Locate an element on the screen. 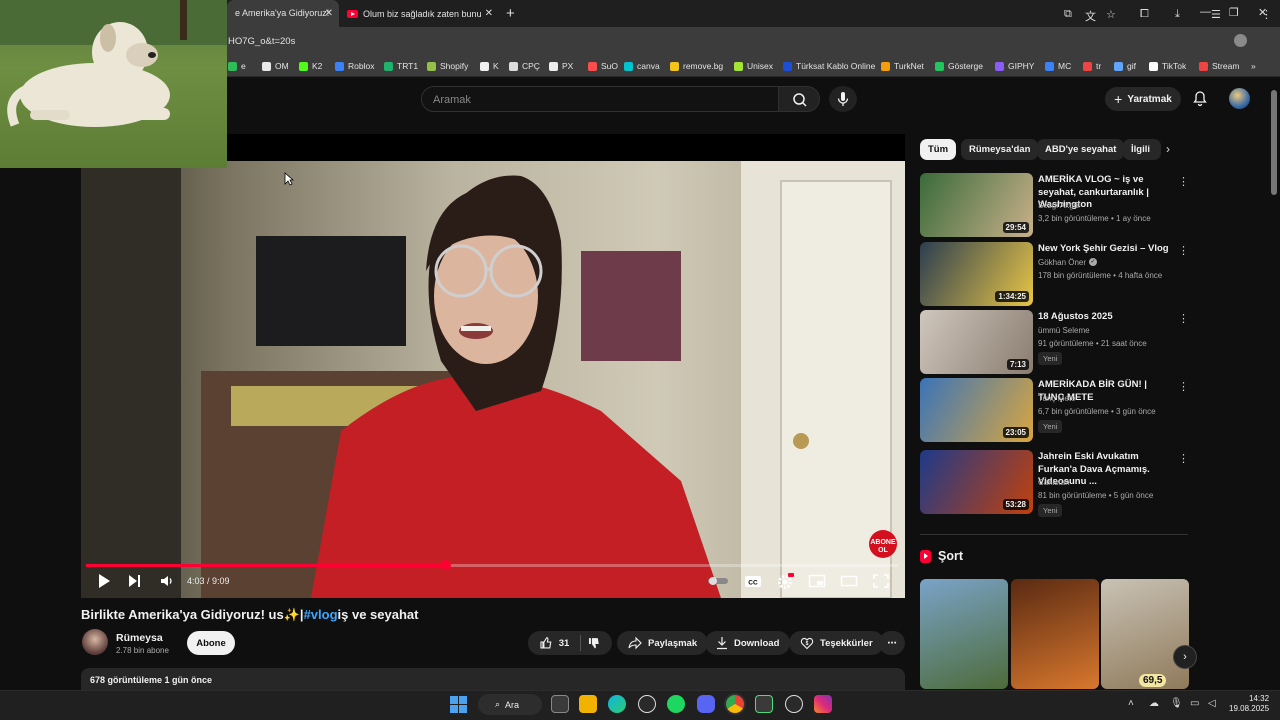 This screenshot has width=1280, height=720. chatgpt-icon is located at coordinates (647, 704).